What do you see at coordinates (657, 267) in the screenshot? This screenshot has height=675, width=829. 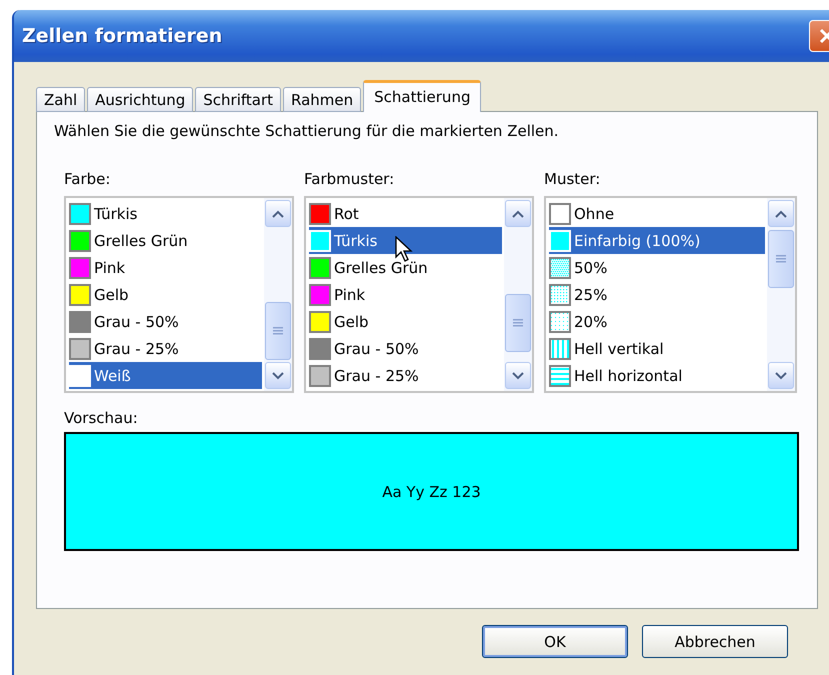 I see `list-item: 50%` at bounding box center [657, 267].